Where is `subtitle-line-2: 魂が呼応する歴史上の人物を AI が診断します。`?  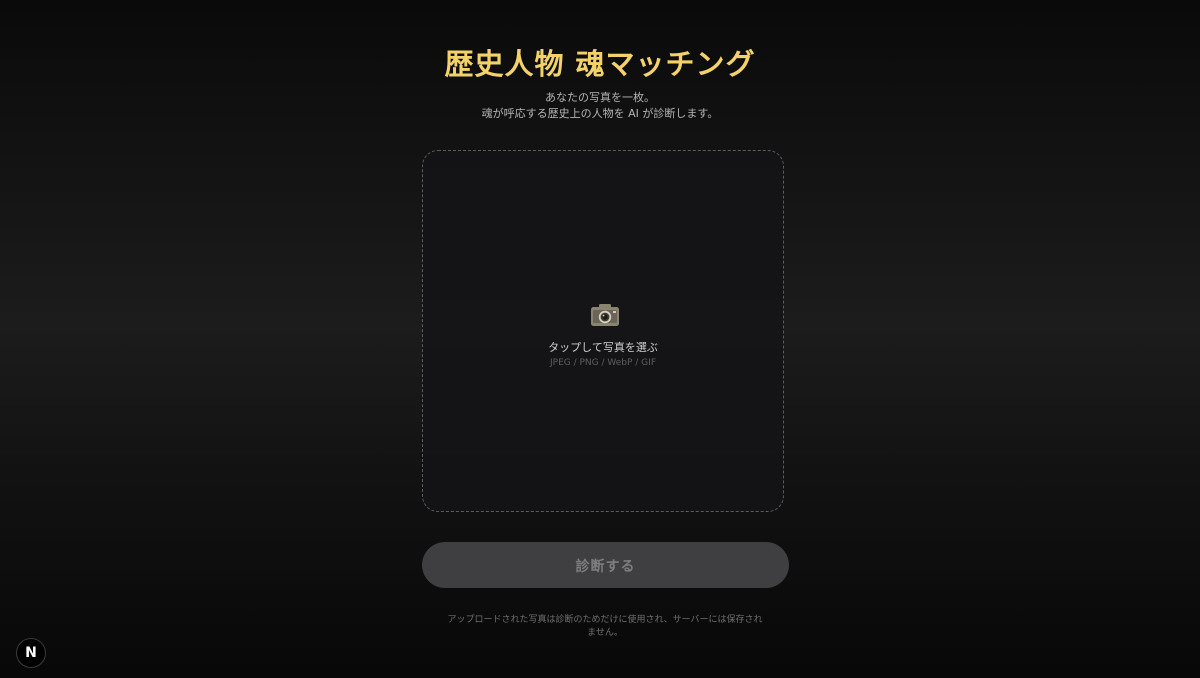
subtitle-line-2: 魂が呼応する歴史上の人物を AI が診断します。 is located at coordinates (600, 113).